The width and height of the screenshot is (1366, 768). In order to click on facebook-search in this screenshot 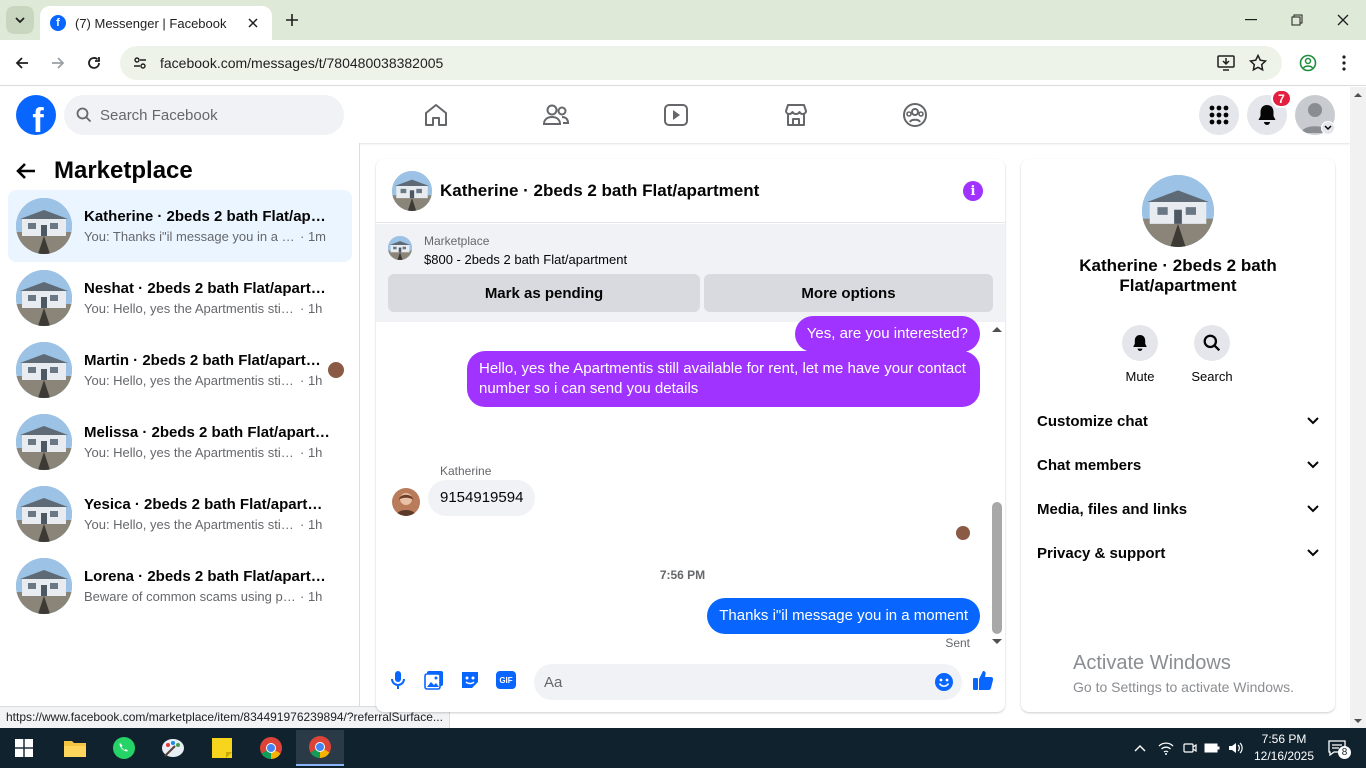, I will do `click(204, 115)`.